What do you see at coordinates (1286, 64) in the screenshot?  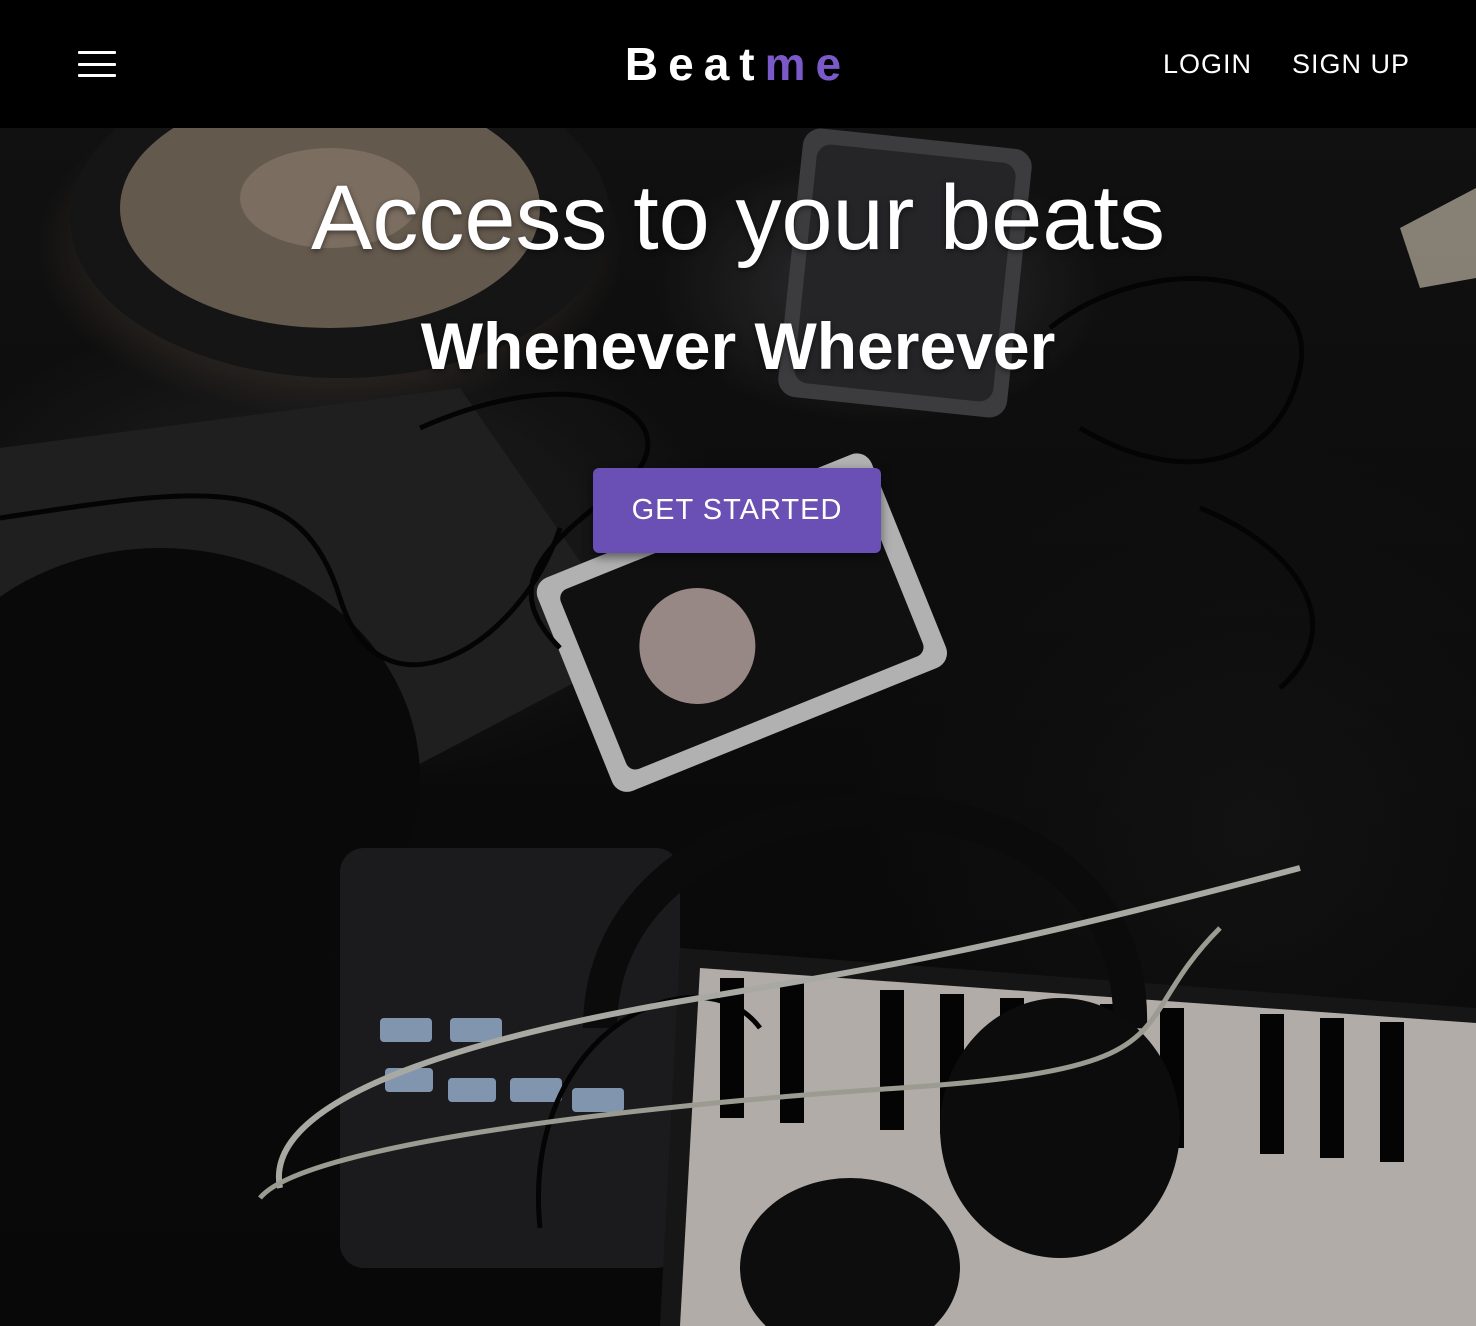 I see `auth-links: LOGIN SIGN UP` at bounding box center [1286, 64].